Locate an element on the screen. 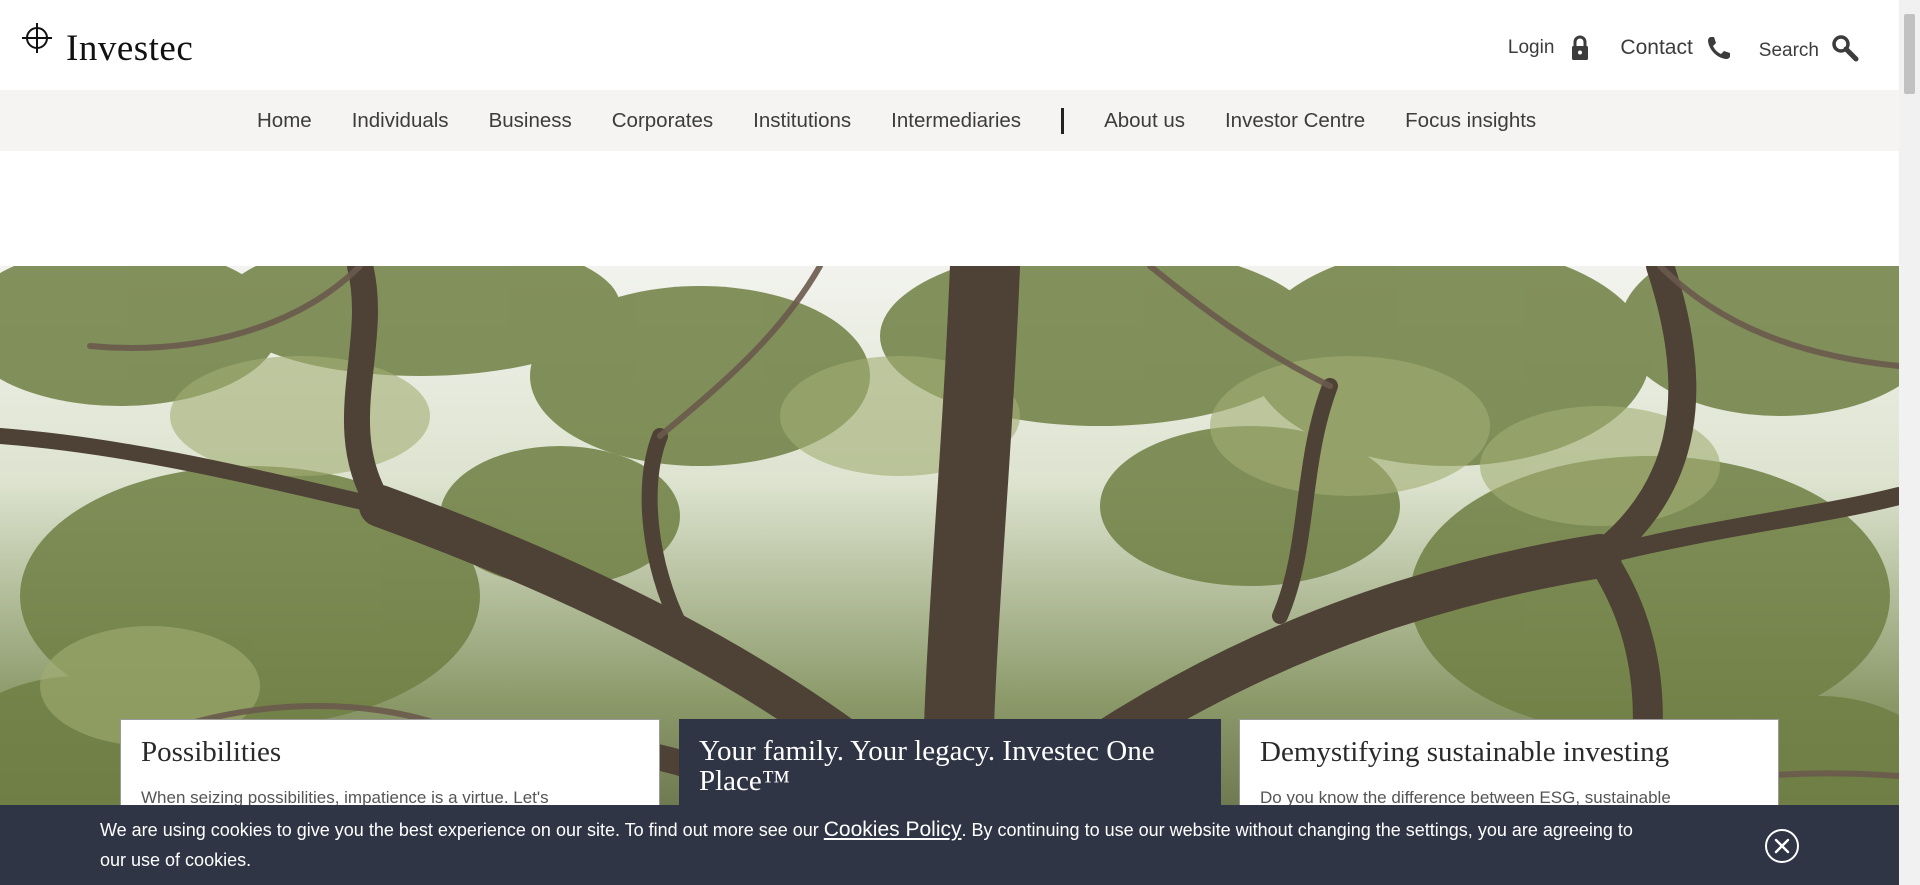 The image size is (1920, 885). cookies-policy-link: Cookies Policy is located at coordinates (893, 829).